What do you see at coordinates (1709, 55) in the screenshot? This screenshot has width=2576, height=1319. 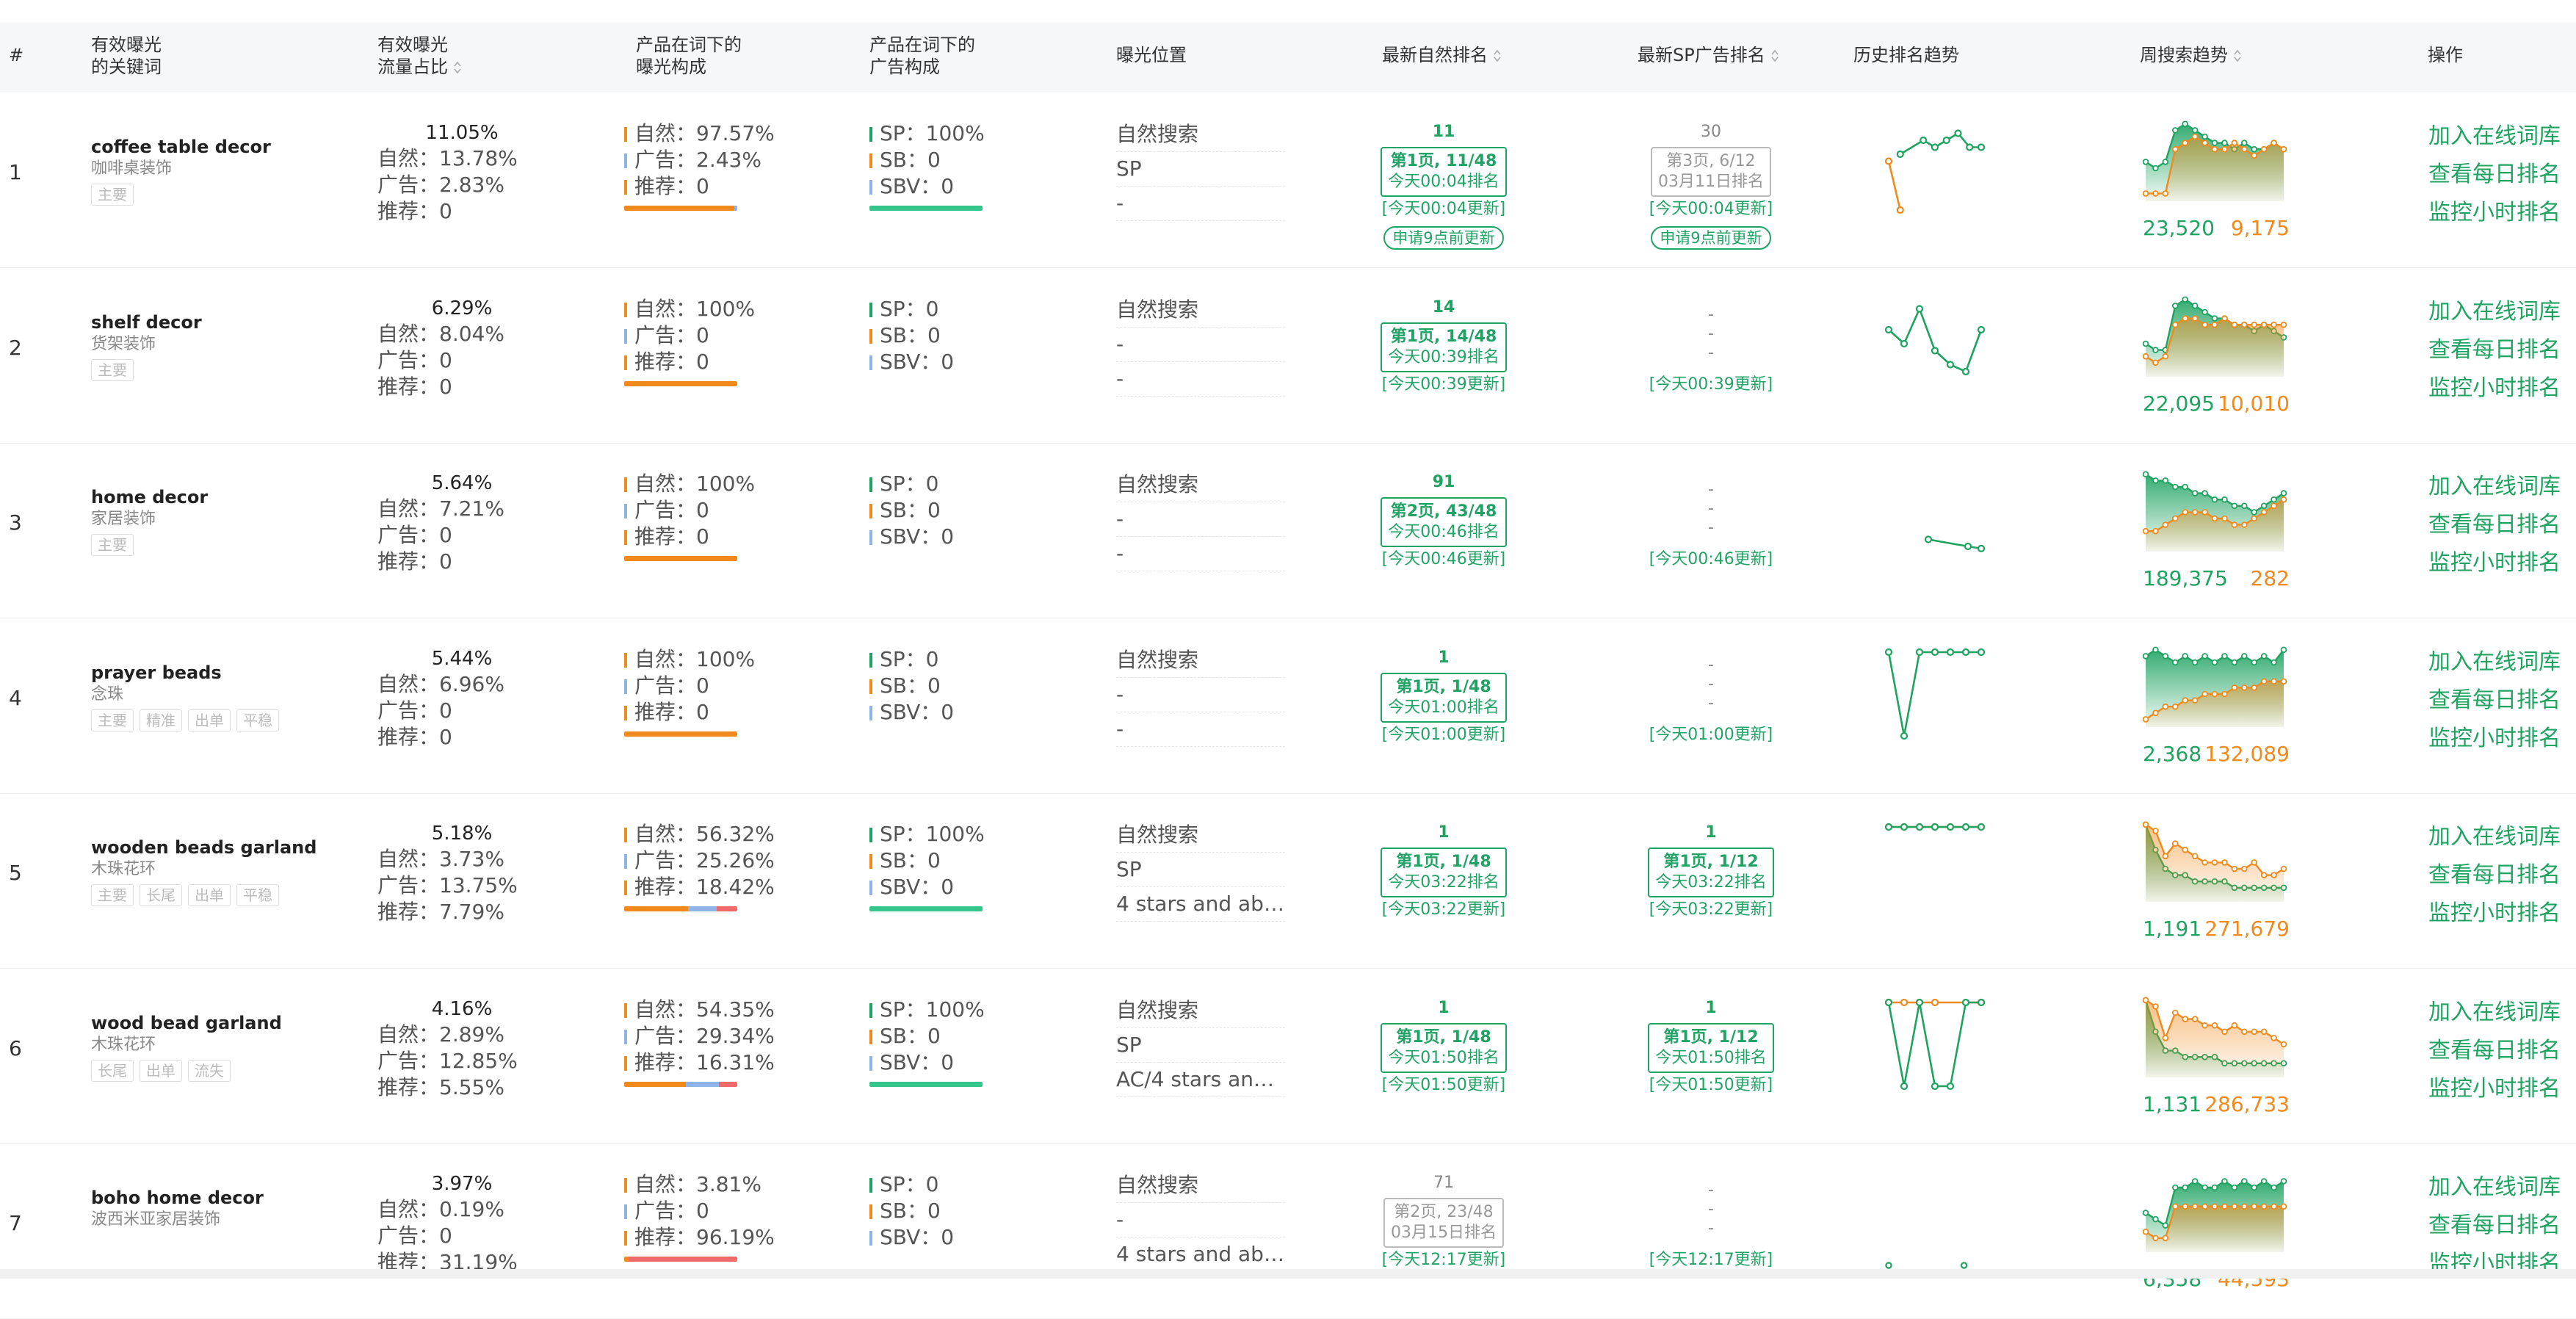 I see `col-sp-rank: 最新SP广告排名` at bounding box center [1709, 55].